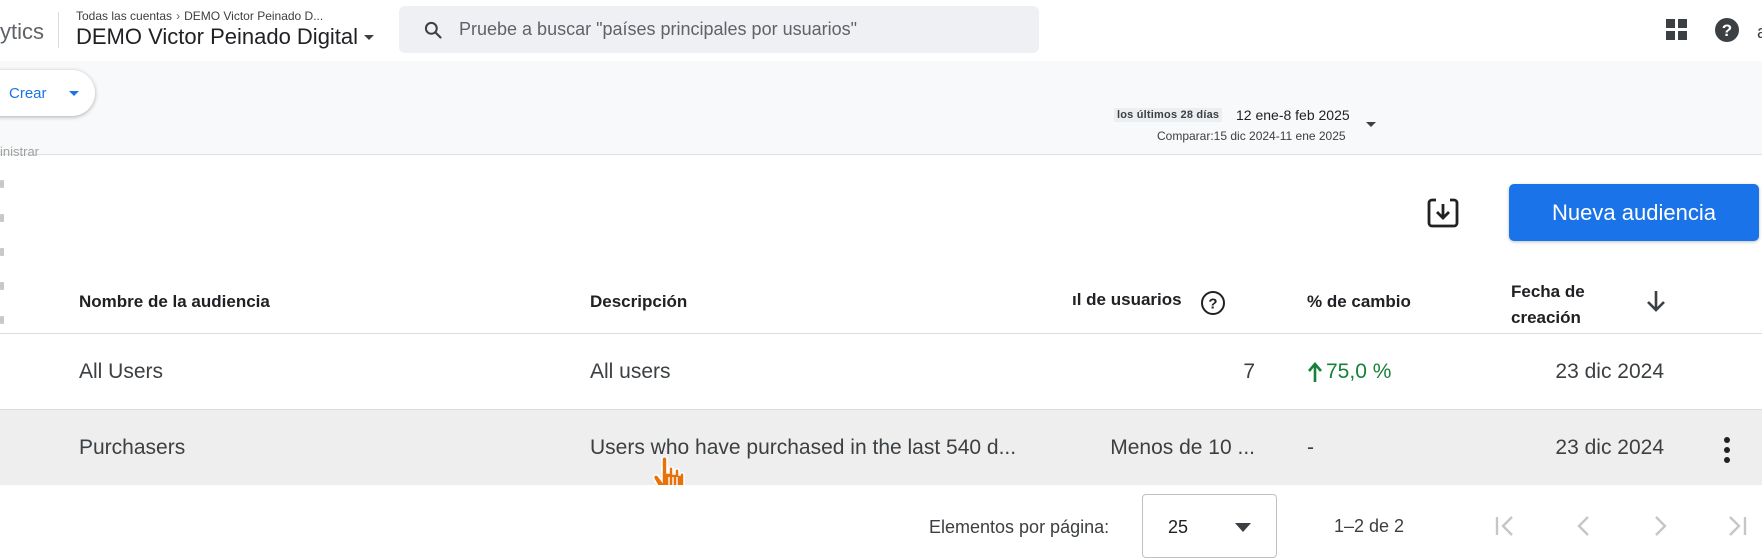 This screenshot has width=1762, height=560. Describe the element at coordinates (1209, 526) in the screenshot. I see `page-size-select` at that location.